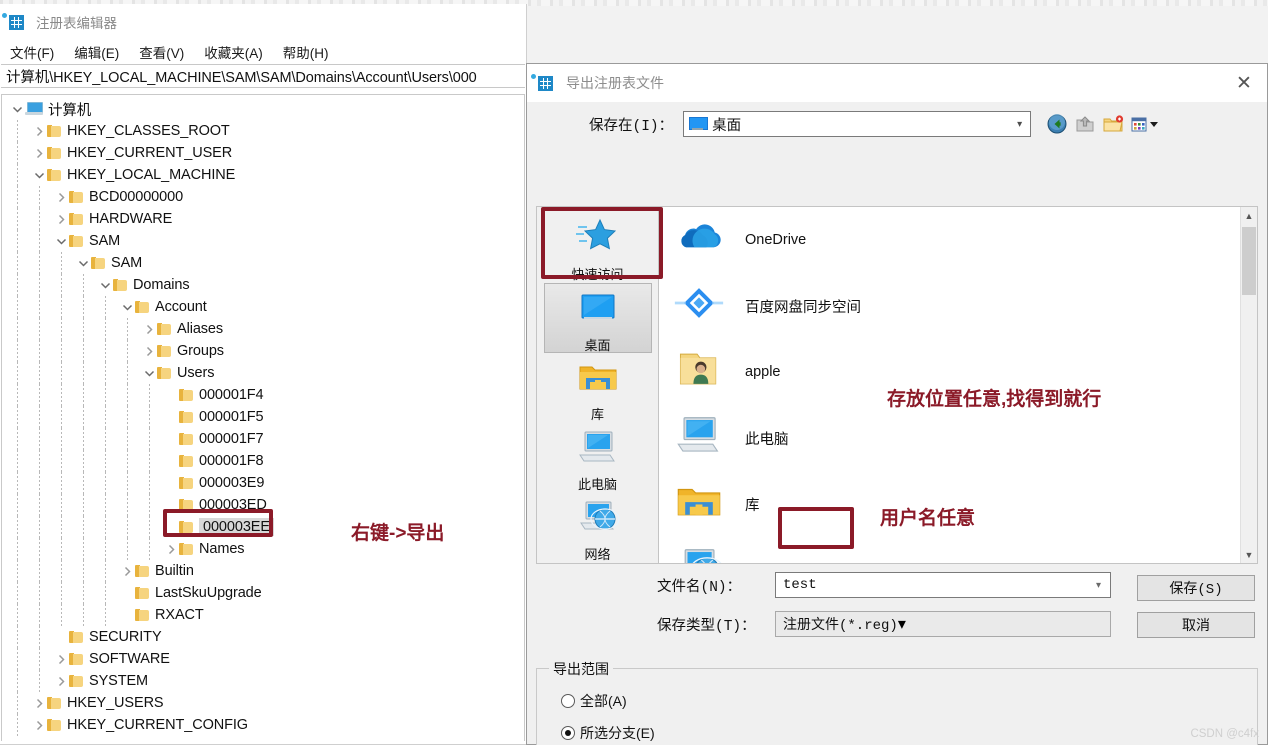  What do you see at coordinates (958, 550) in the screenshot?
I see `file-list-item` at bounding box center [958, 550].